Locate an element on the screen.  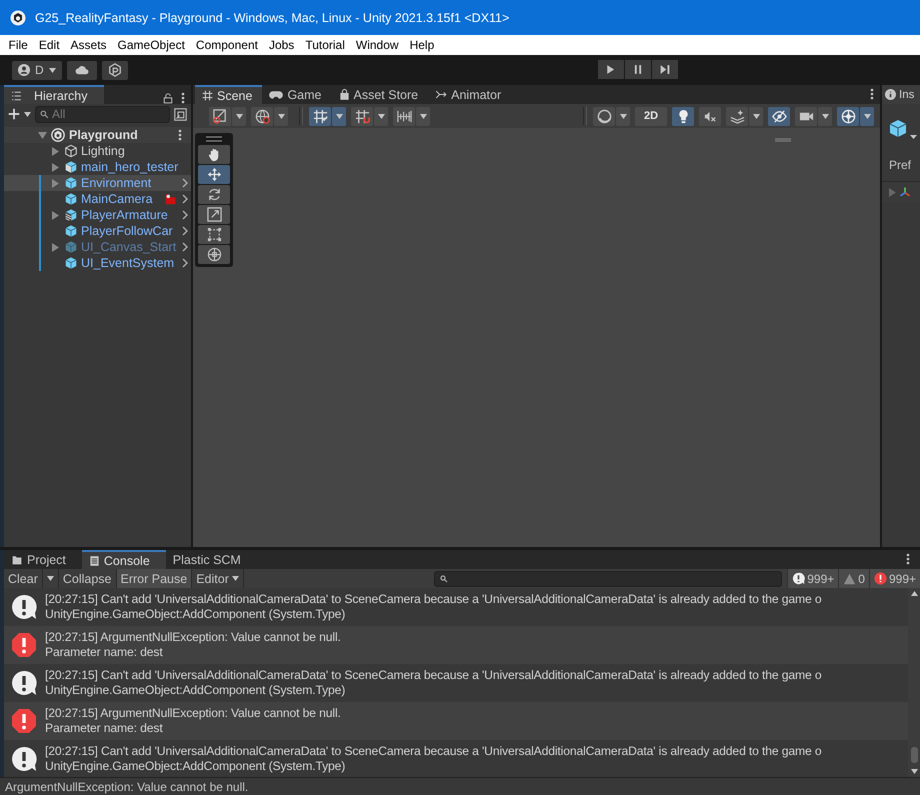
hierarchy-item: Environment is located at coordinates (97, 183).